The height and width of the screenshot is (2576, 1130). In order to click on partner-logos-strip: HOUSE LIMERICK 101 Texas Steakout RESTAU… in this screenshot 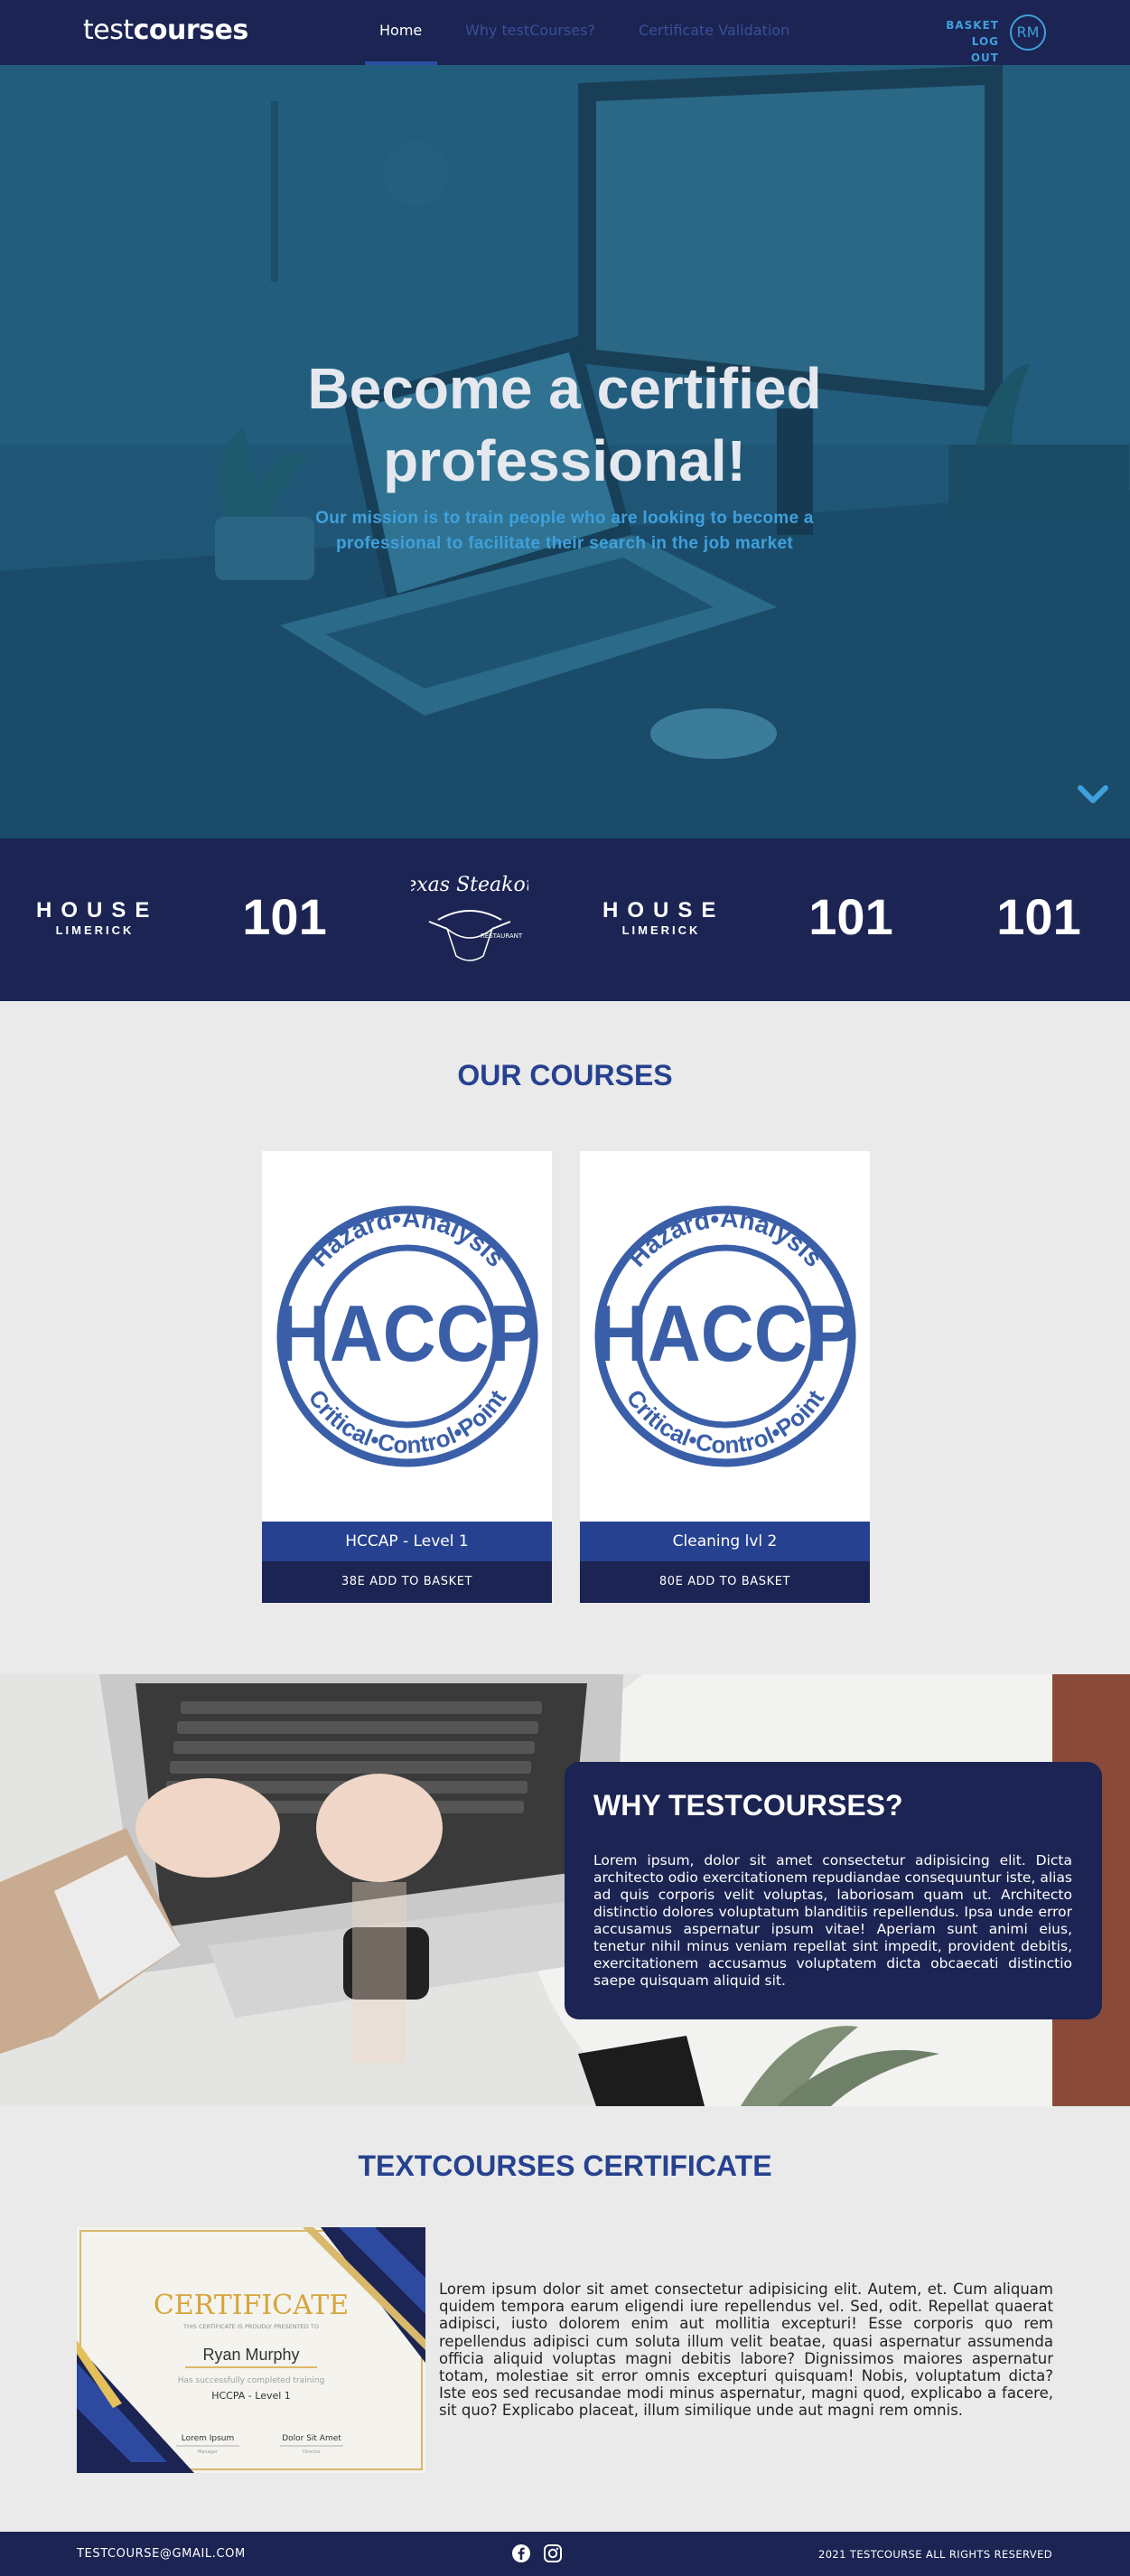, I will do `click(565, 919)`.